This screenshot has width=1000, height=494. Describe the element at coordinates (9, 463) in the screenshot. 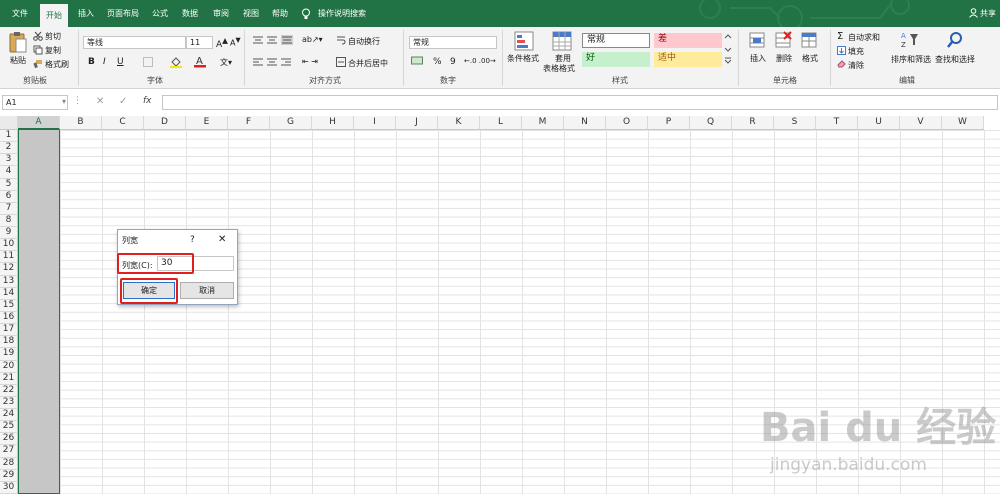

I see `row-header: 28` at that location.